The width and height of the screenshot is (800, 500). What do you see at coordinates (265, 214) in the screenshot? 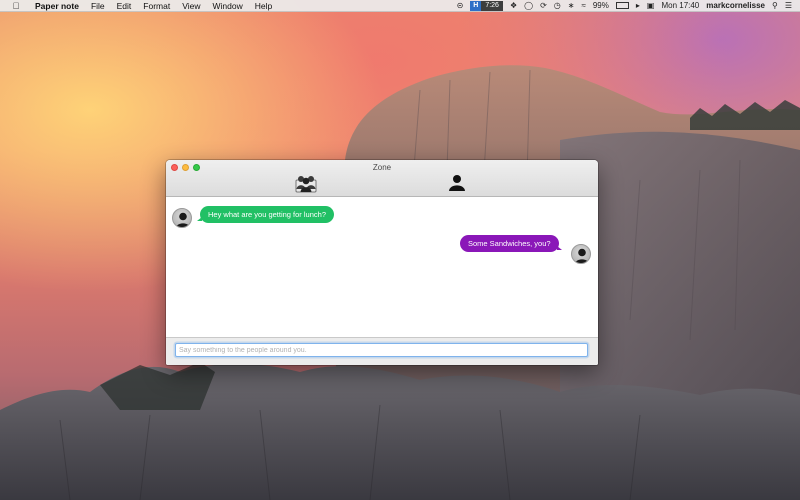
I see `incoming-message: Hey what are you getting for lunch?` at bounding box center [265, 214].